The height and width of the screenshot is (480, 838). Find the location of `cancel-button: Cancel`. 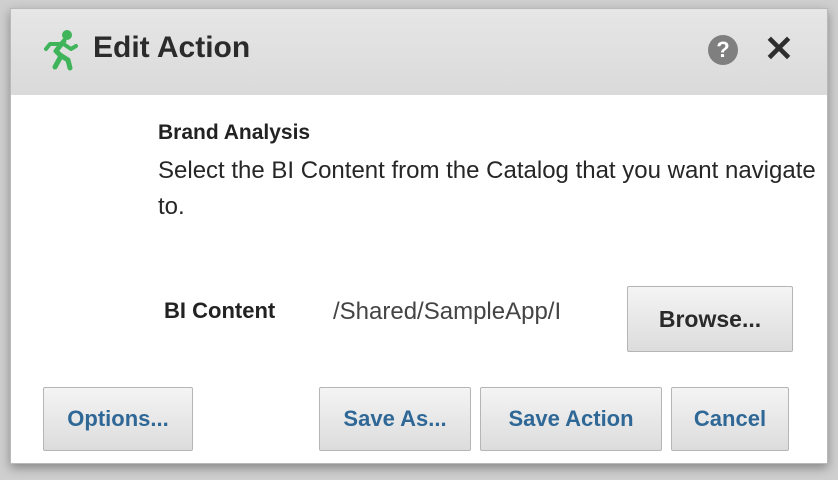

cancel-button: Cancel is located at coordinates (730, 419).